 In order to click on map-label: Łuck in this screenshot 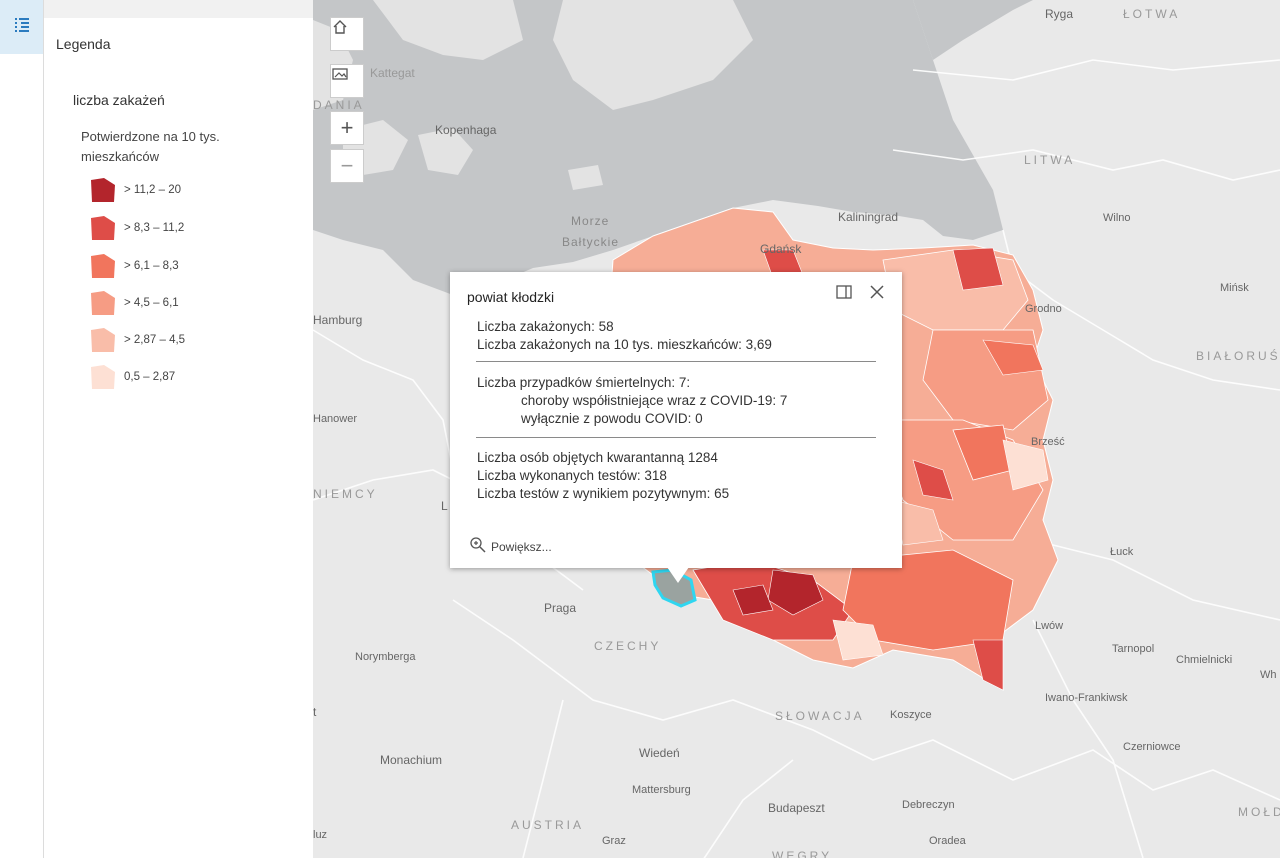, I will do `click(1122, 552)`.